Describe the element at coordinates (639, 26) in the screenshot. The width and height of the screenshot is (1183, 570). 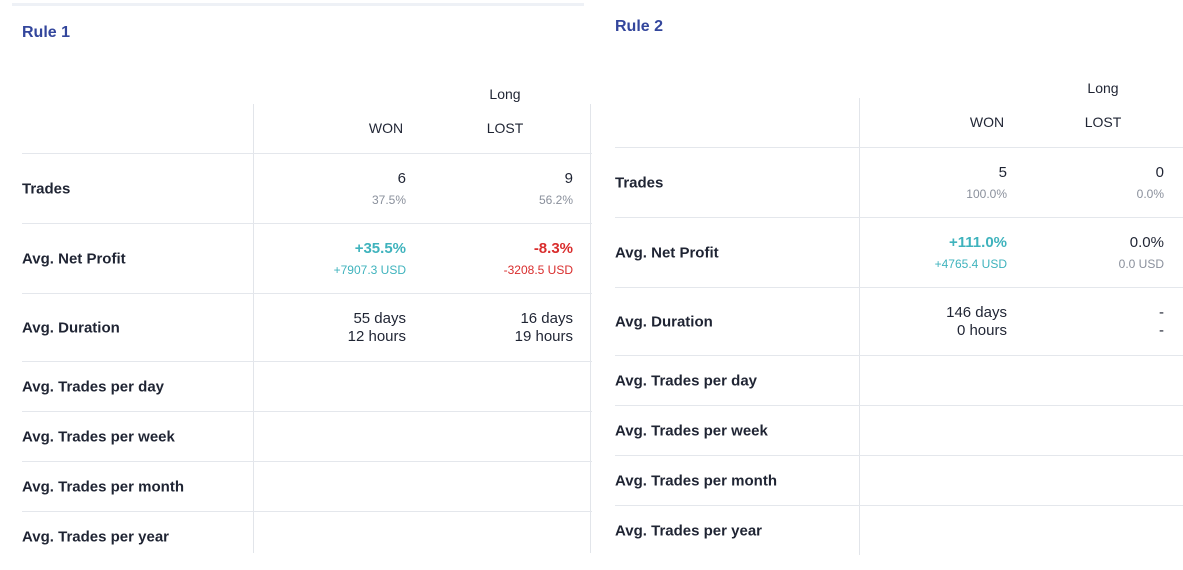
I see `rule-title: Rule 2` at that location.